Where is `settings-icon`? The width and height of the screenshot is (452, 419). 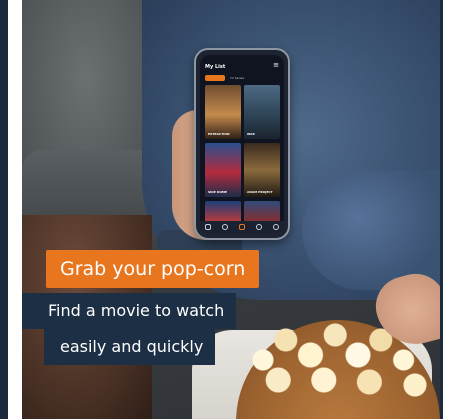
settings-icon is located at coordinates (225, 227).